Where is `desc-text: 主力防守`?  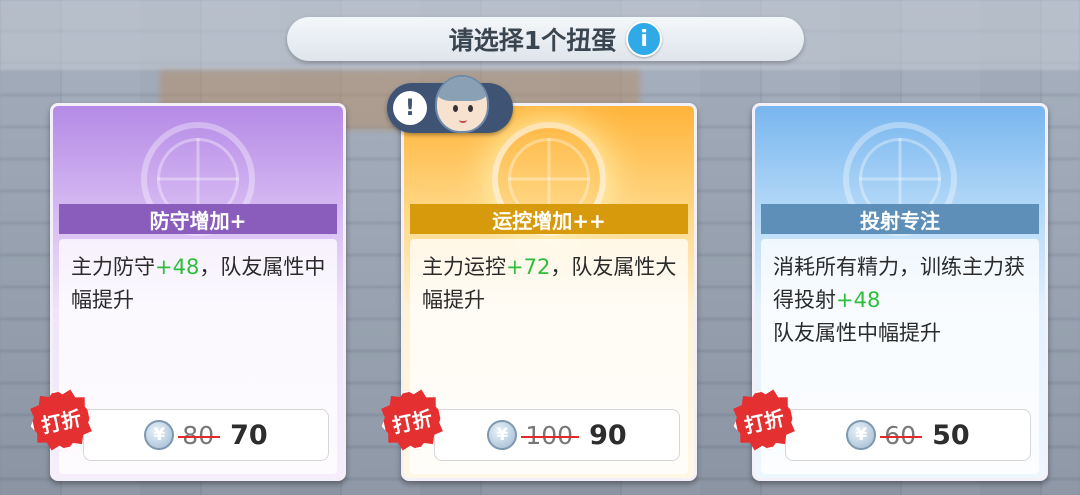 desc-text: 主力防守 is located at coordinates (113, 267).